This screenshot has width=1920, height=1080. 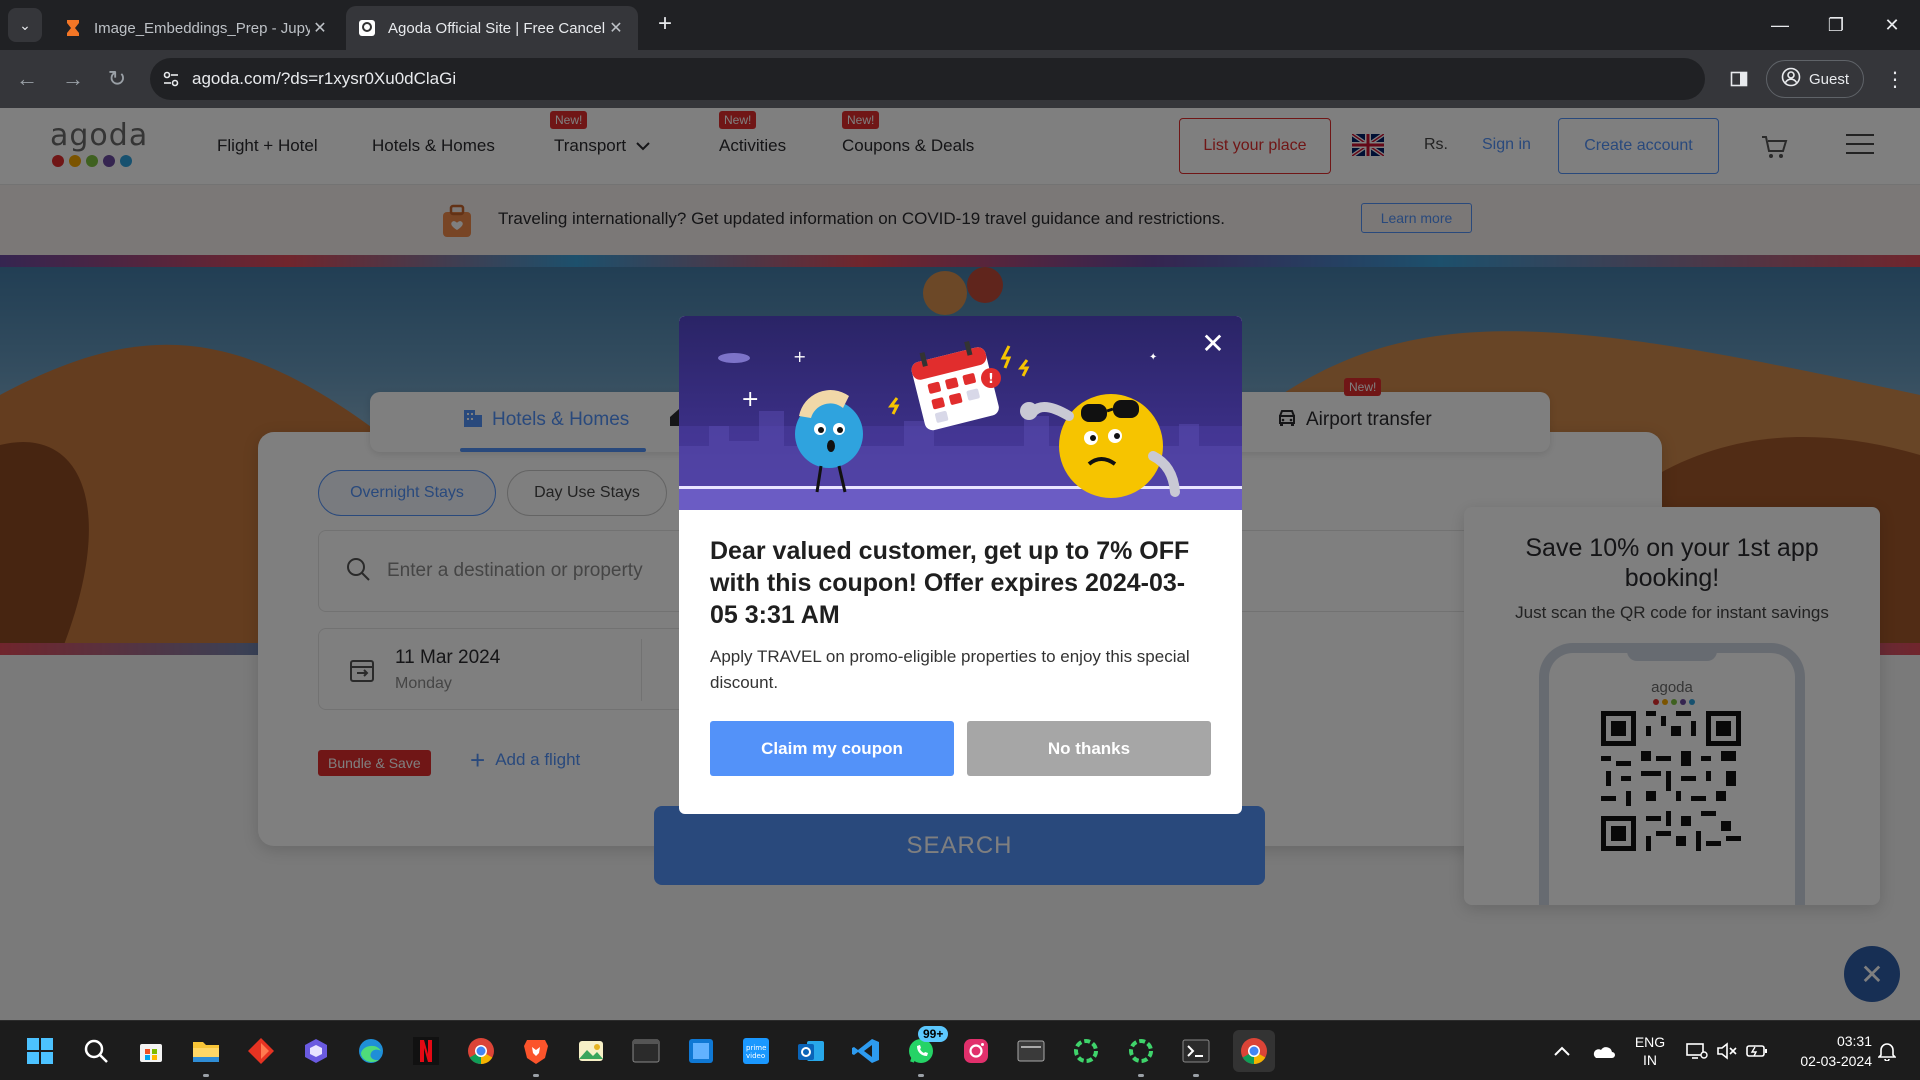 What do you see at coordinates (1757, 1050) in the screenshot?
I see `battery-icon` at bounding box center [1757, 1050].